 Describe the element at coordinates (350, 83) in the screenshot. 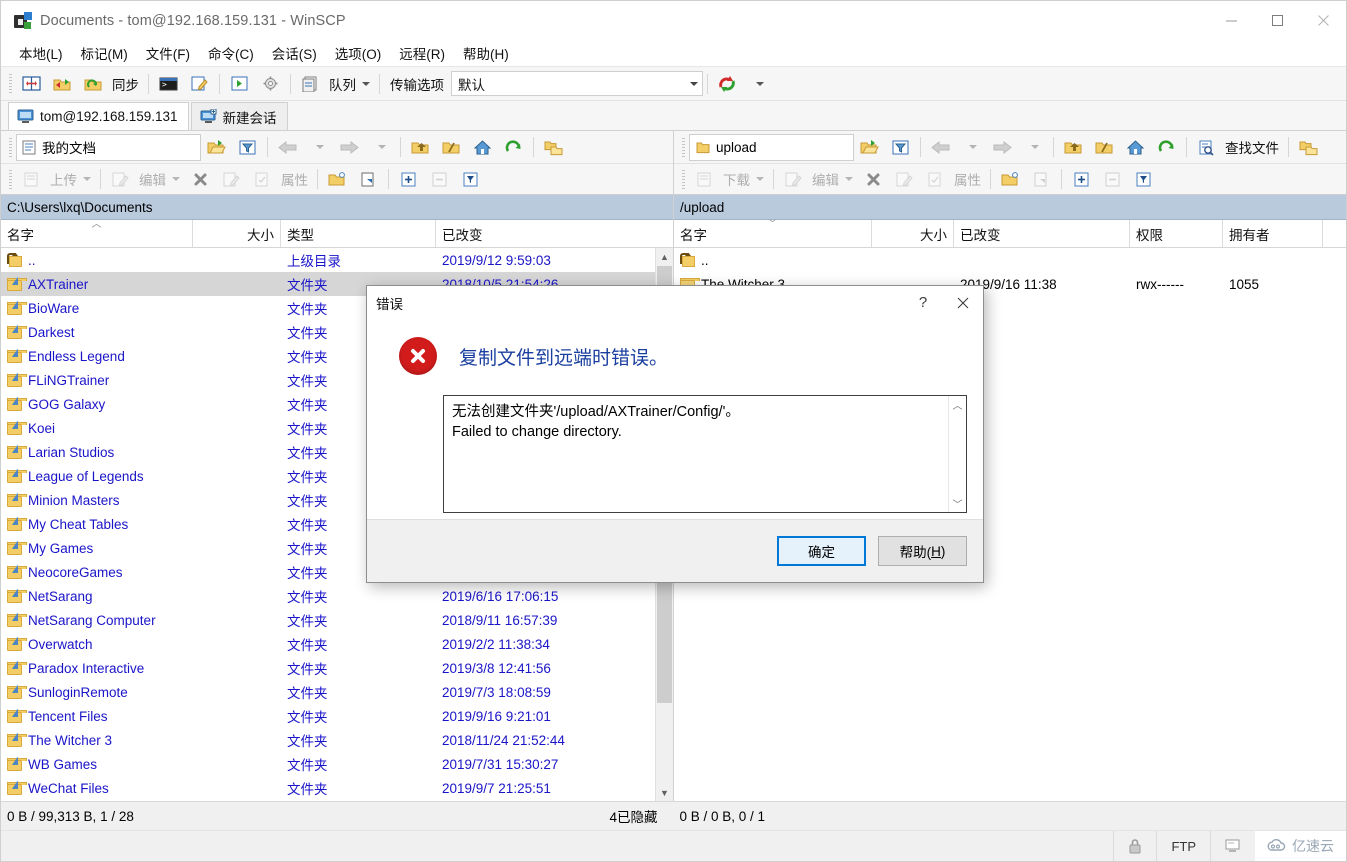

I see `queue-button: 队列` at that location.